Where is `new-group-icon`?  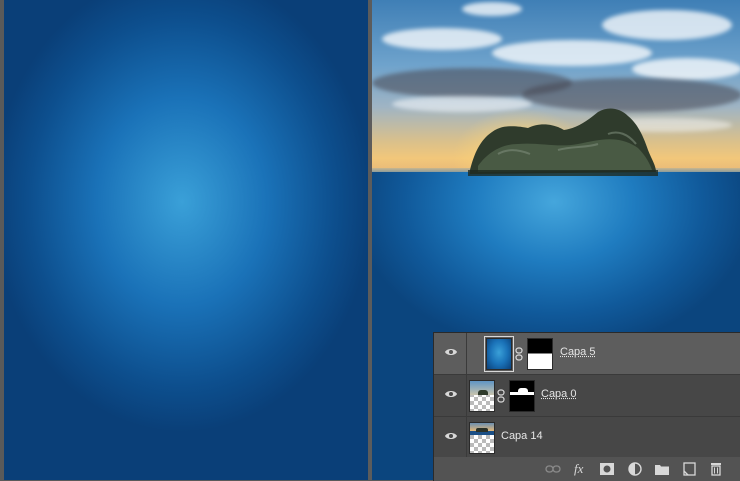 new-group-icon is located at coordinates (662, 469).